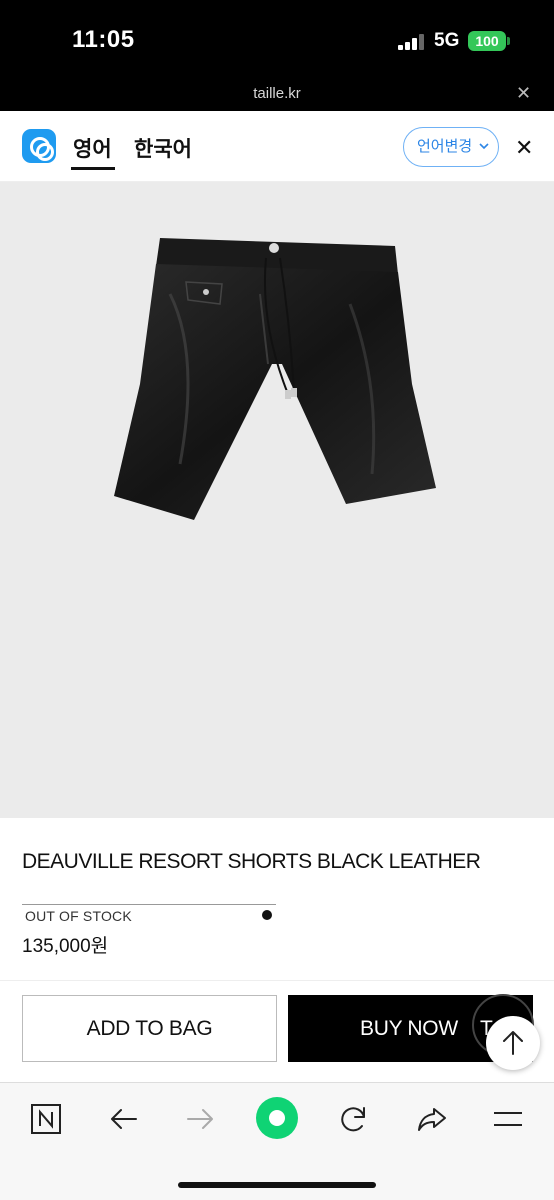 The image size is (554, 1200). I want to click on status-time: 11:05, so click(103, 39).